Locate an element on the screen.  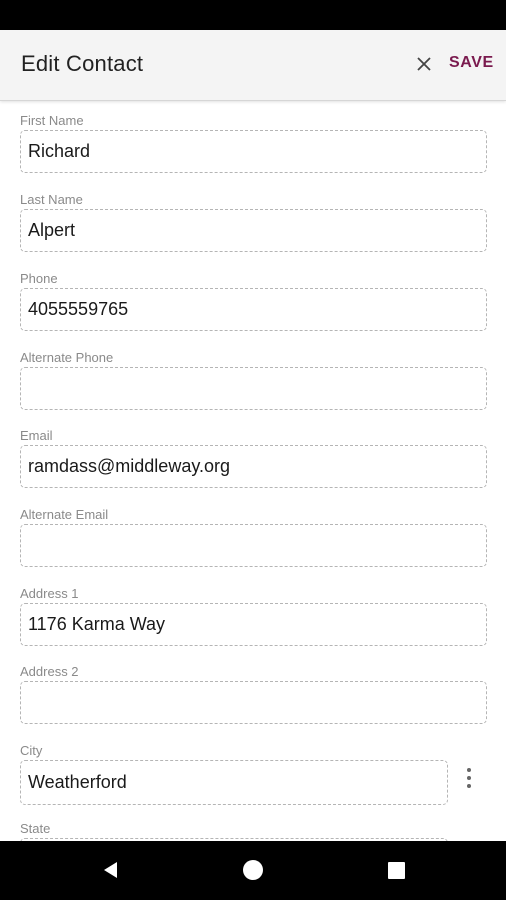
first-name-field: Richard is located at coordinates (253, 151).